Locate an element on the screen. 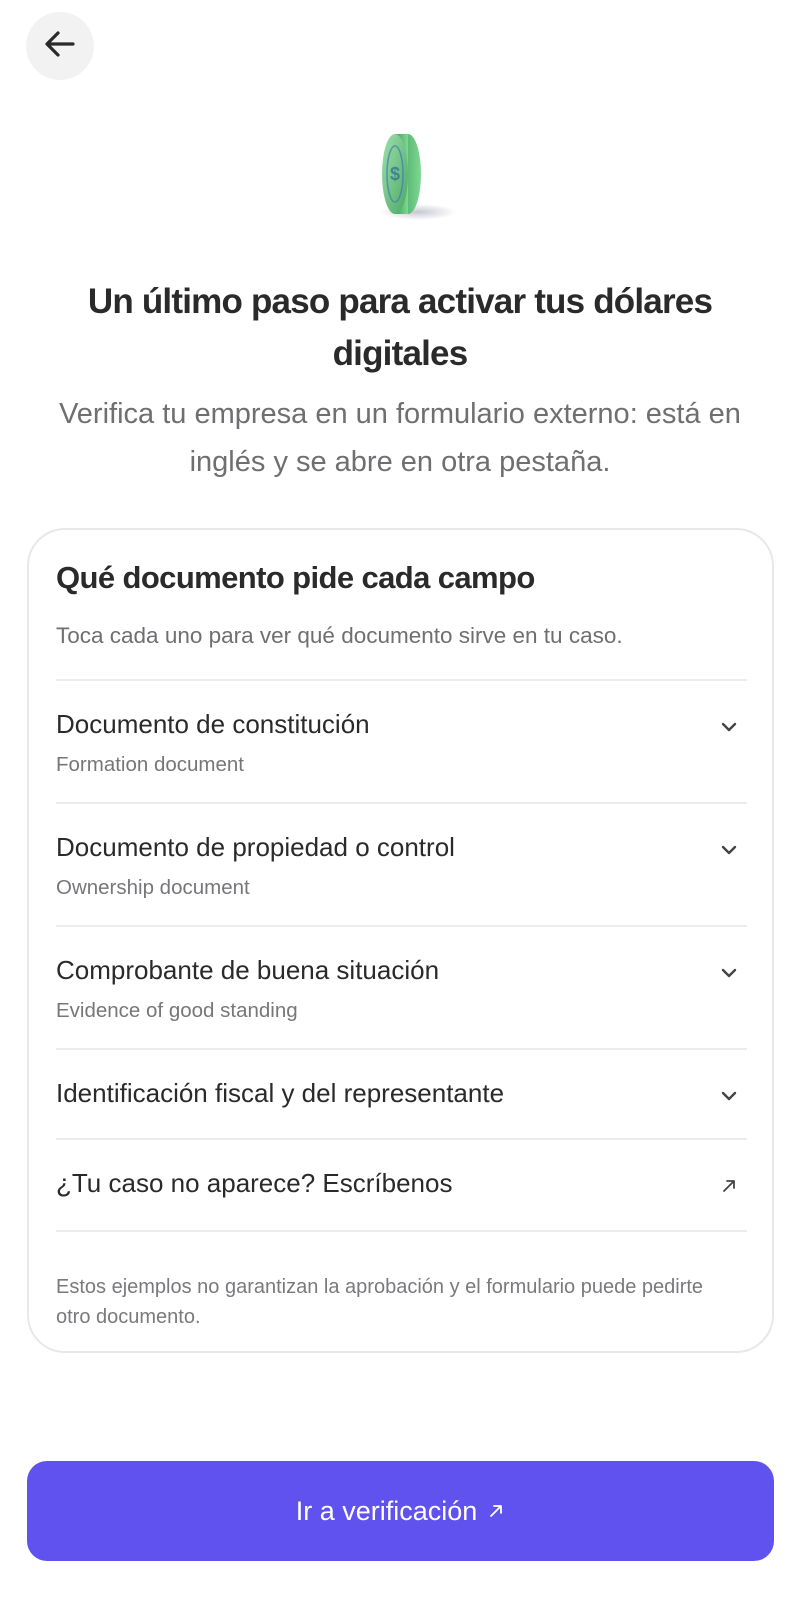 The image size is (800, 1600). contact-us-label: ¿Tu caso no aparece? Escríbenos is located at coordinates (254, 1183).